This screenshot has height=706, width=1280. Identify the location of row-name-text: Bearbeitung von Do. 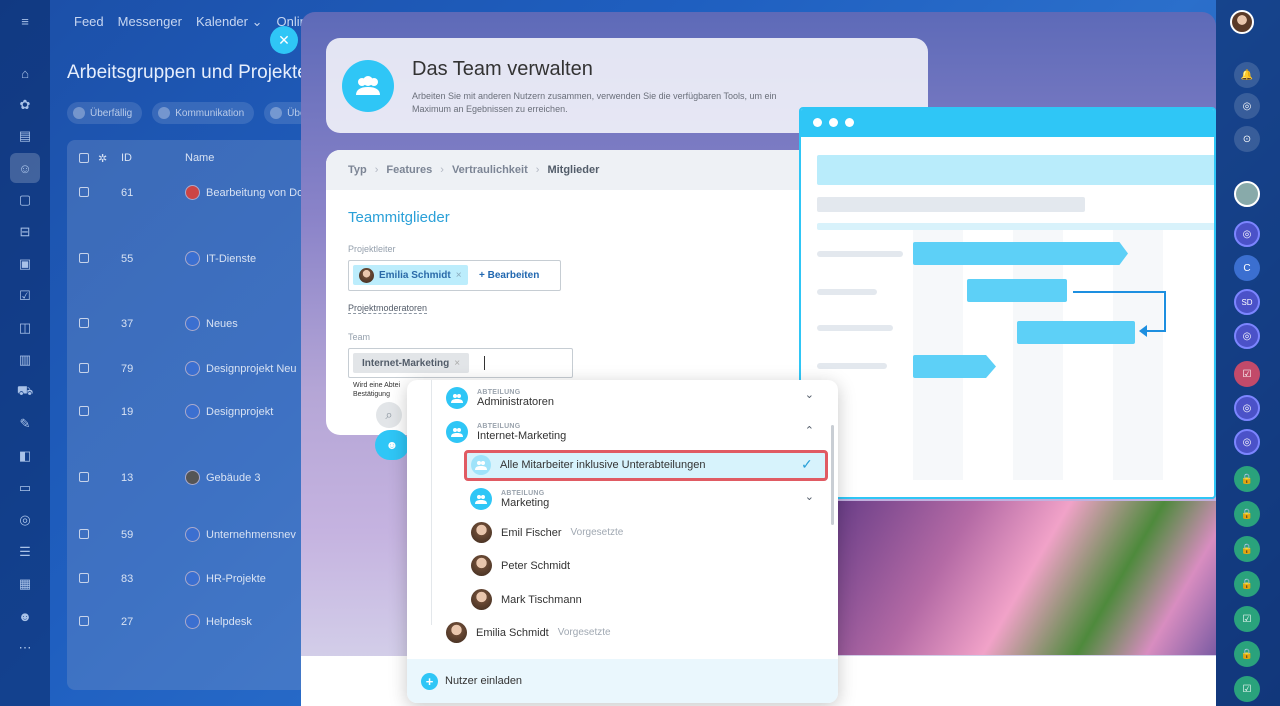
(255, 192).